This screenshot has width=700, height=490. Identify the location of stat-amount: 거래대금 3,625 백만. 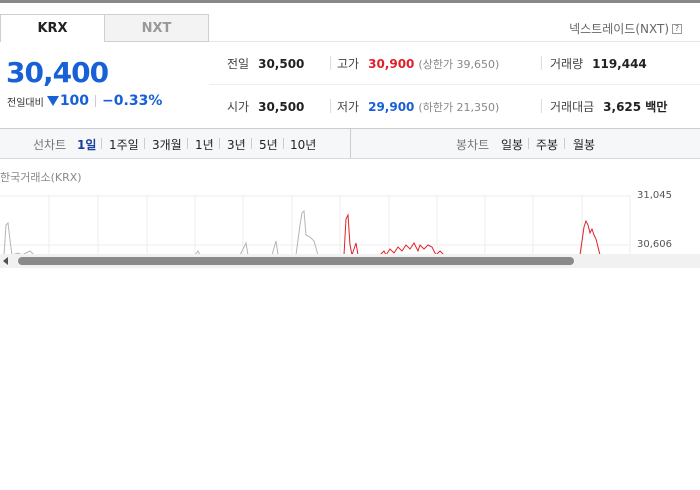
(608, 106).